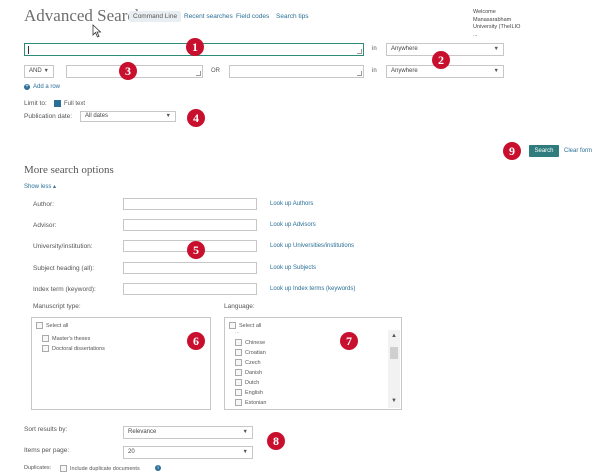 Image resolution: width=613 pixels, height=474 pixels. Describe the element at coordinates (394, 353) in the screenshot. I see `scroll-thumb` at that location.